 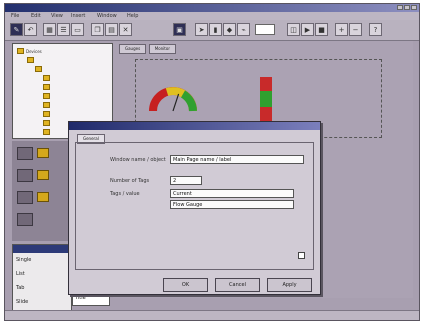 I want to click on list-icon: ☰, so click(x=63, y=29).